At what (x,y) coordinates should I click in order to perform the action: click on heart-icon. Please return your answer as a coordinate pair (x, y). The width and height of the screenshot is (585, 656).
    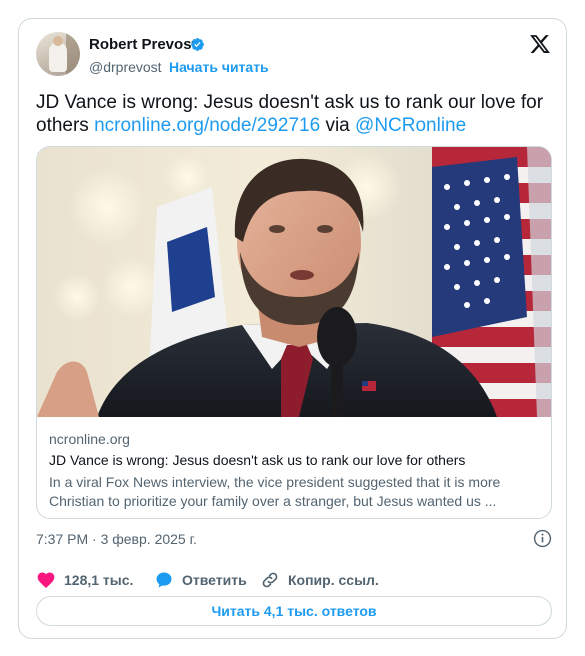
    Looking at the image, I should click on (46, 580).